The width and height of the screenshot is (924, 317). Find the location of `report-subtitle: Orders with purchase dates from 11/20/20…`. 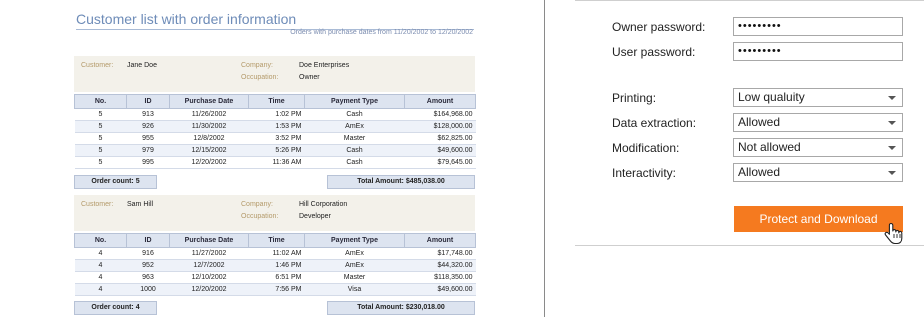

report-subtitle: Orders with purchase dates from 11/20/20… is located at coordinates (381, 32).